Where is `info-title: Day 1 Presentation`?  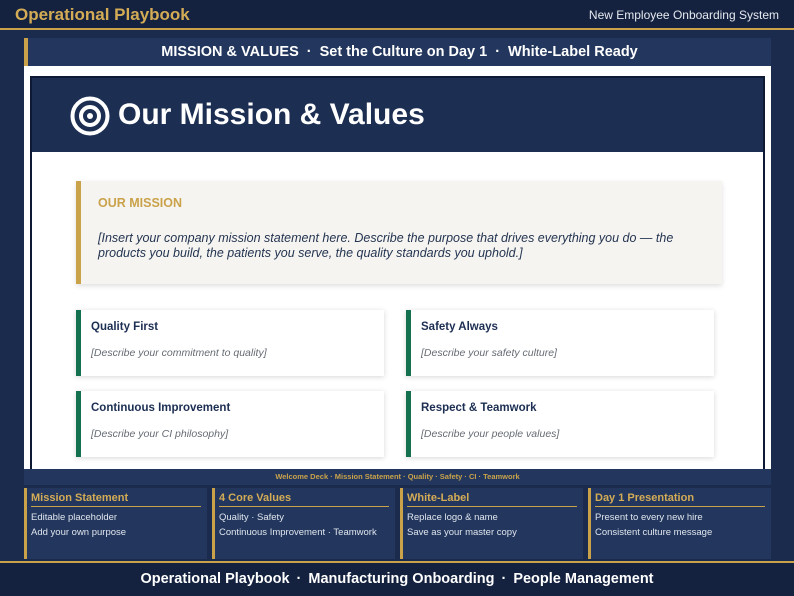 info-title: Day 1 Presentation is located at coordinates (680, 499).